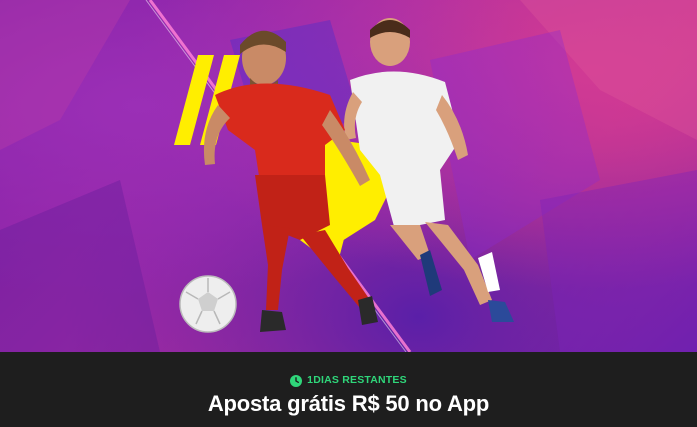 The height and width of the screenshot is (427, 697). I want to click on countdown-badge: 1DIAS RESTANTES, so click(348, 380).